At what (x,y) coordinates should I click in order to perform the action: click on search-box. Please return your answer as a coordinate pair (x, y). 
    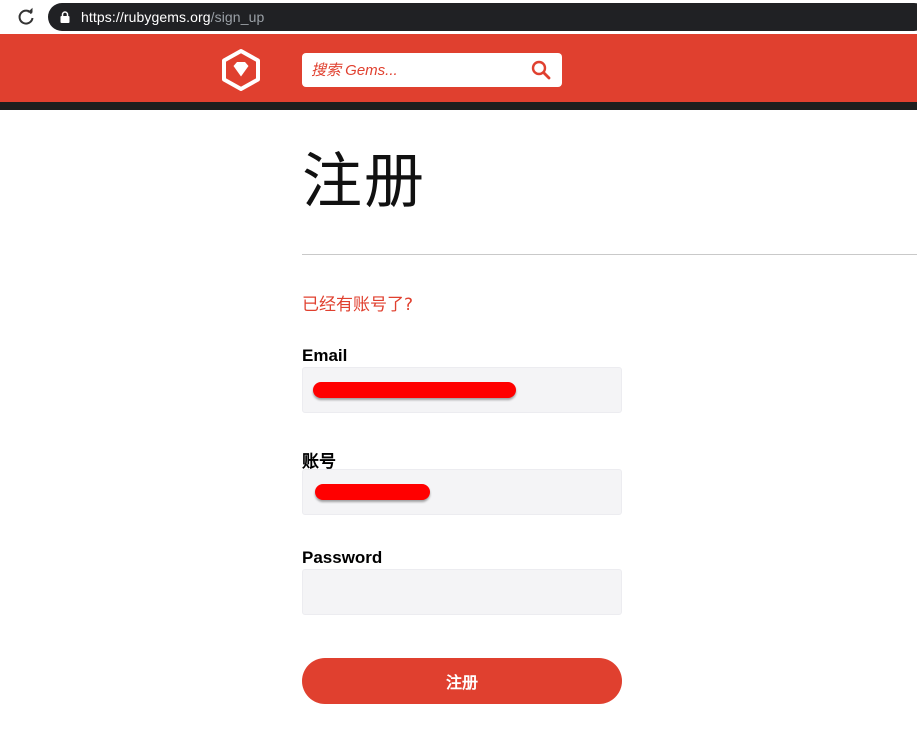
    Looking at the image, I should click on (432, 70).